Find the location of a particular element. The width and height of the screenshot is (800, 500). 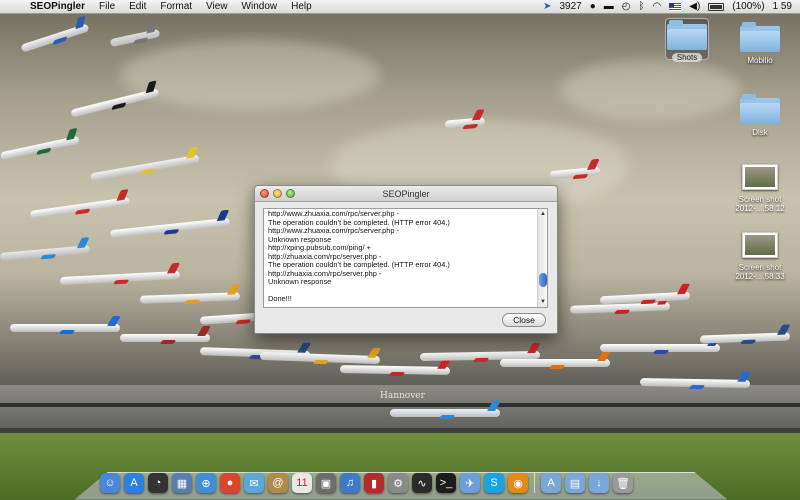

sync-icon: ● is located at coordinates (593, 7).